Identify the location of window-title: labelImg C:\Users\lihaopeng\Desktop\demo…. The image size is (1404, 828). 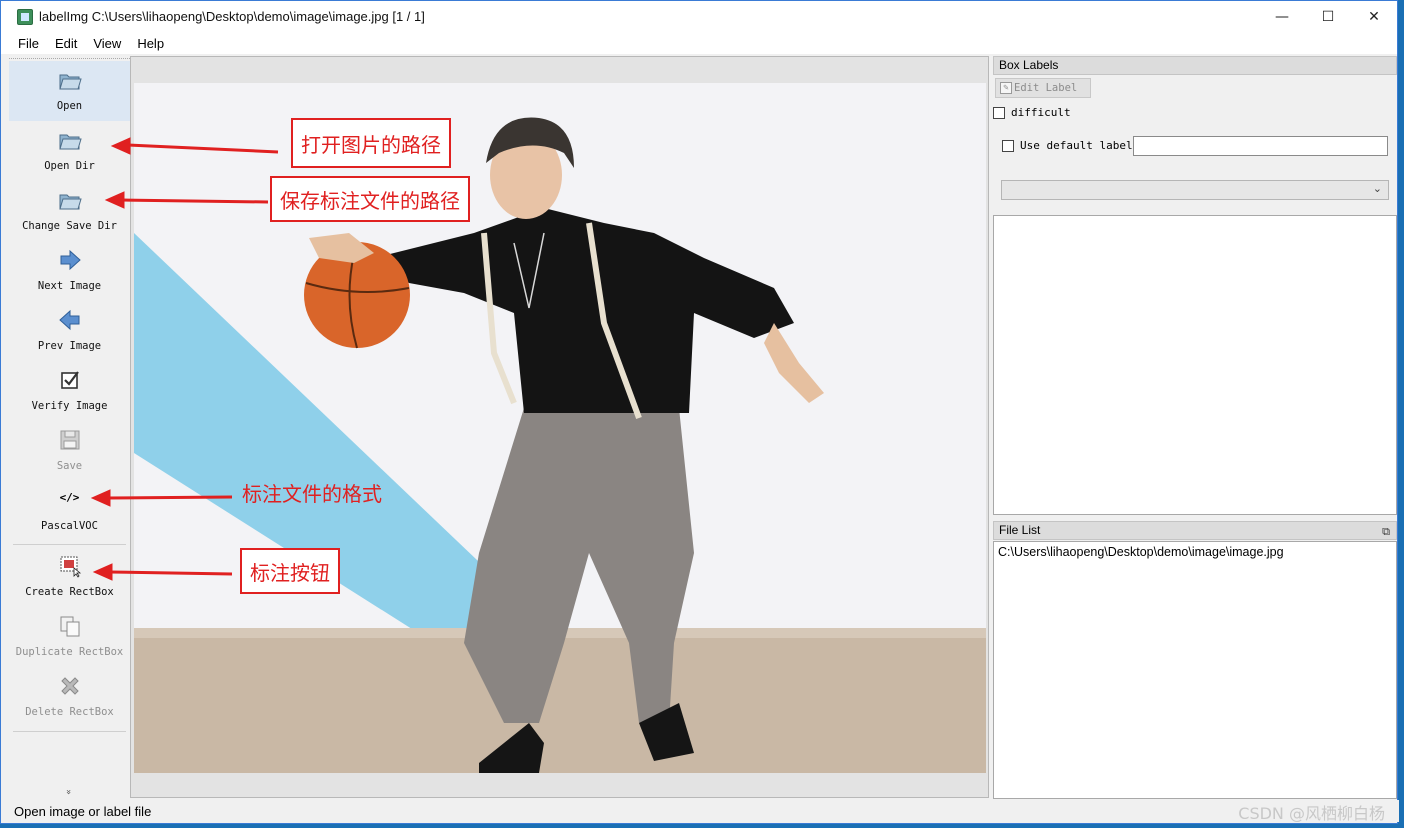
(232, 16).